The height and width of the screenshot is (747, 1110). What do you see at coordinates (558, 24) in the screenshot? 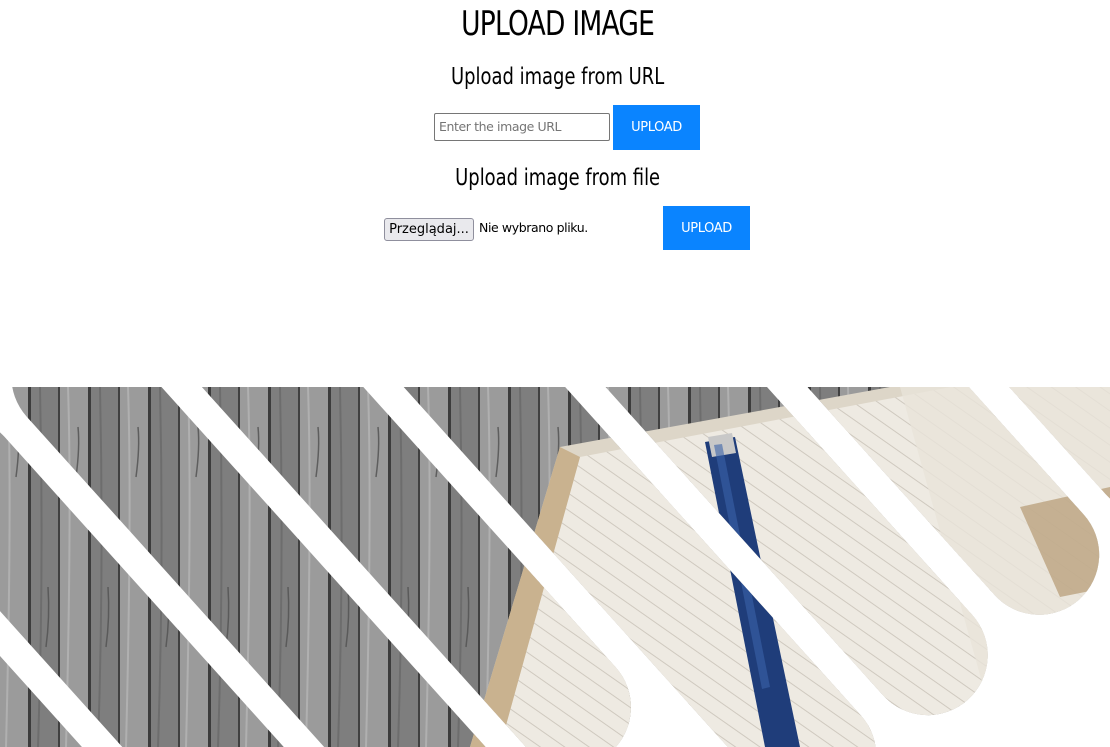
I see `page-title: UPLOAD IMAGE` at bounding box center [558, 24].